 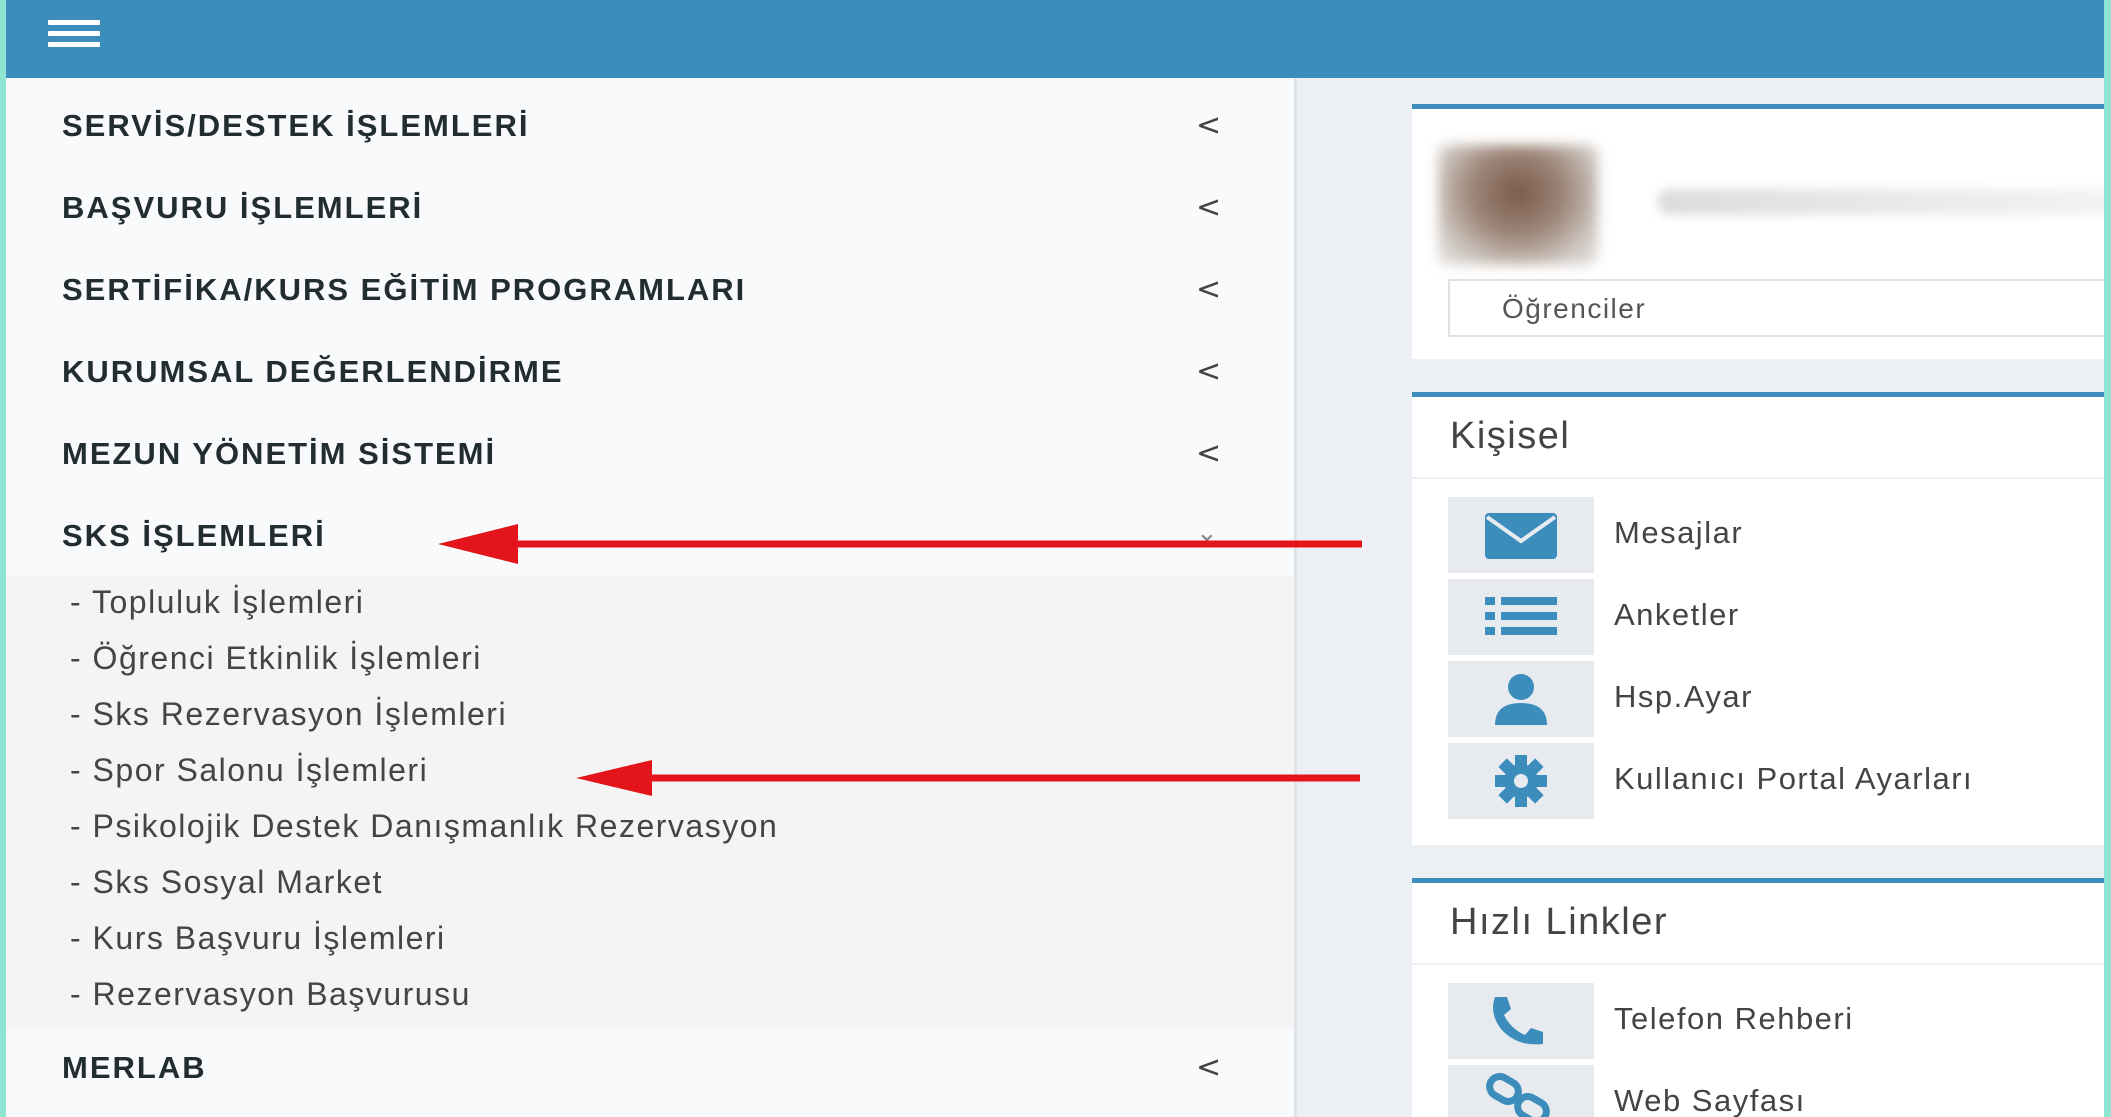 I want to click on profile-panel: Öğrenciler, so click(x=1758, y=231).